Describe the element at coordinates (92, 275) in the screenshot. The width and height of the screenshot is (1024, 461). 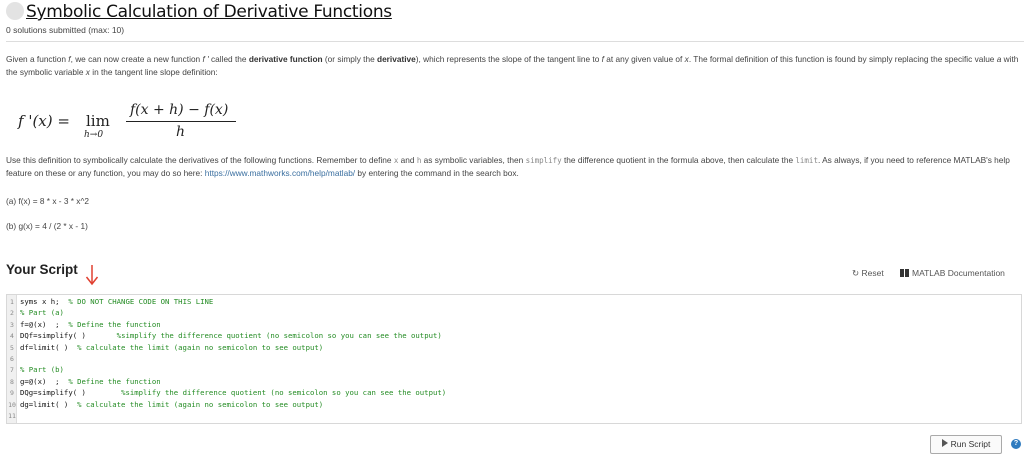
I see `arrow-down-icon` at that location.